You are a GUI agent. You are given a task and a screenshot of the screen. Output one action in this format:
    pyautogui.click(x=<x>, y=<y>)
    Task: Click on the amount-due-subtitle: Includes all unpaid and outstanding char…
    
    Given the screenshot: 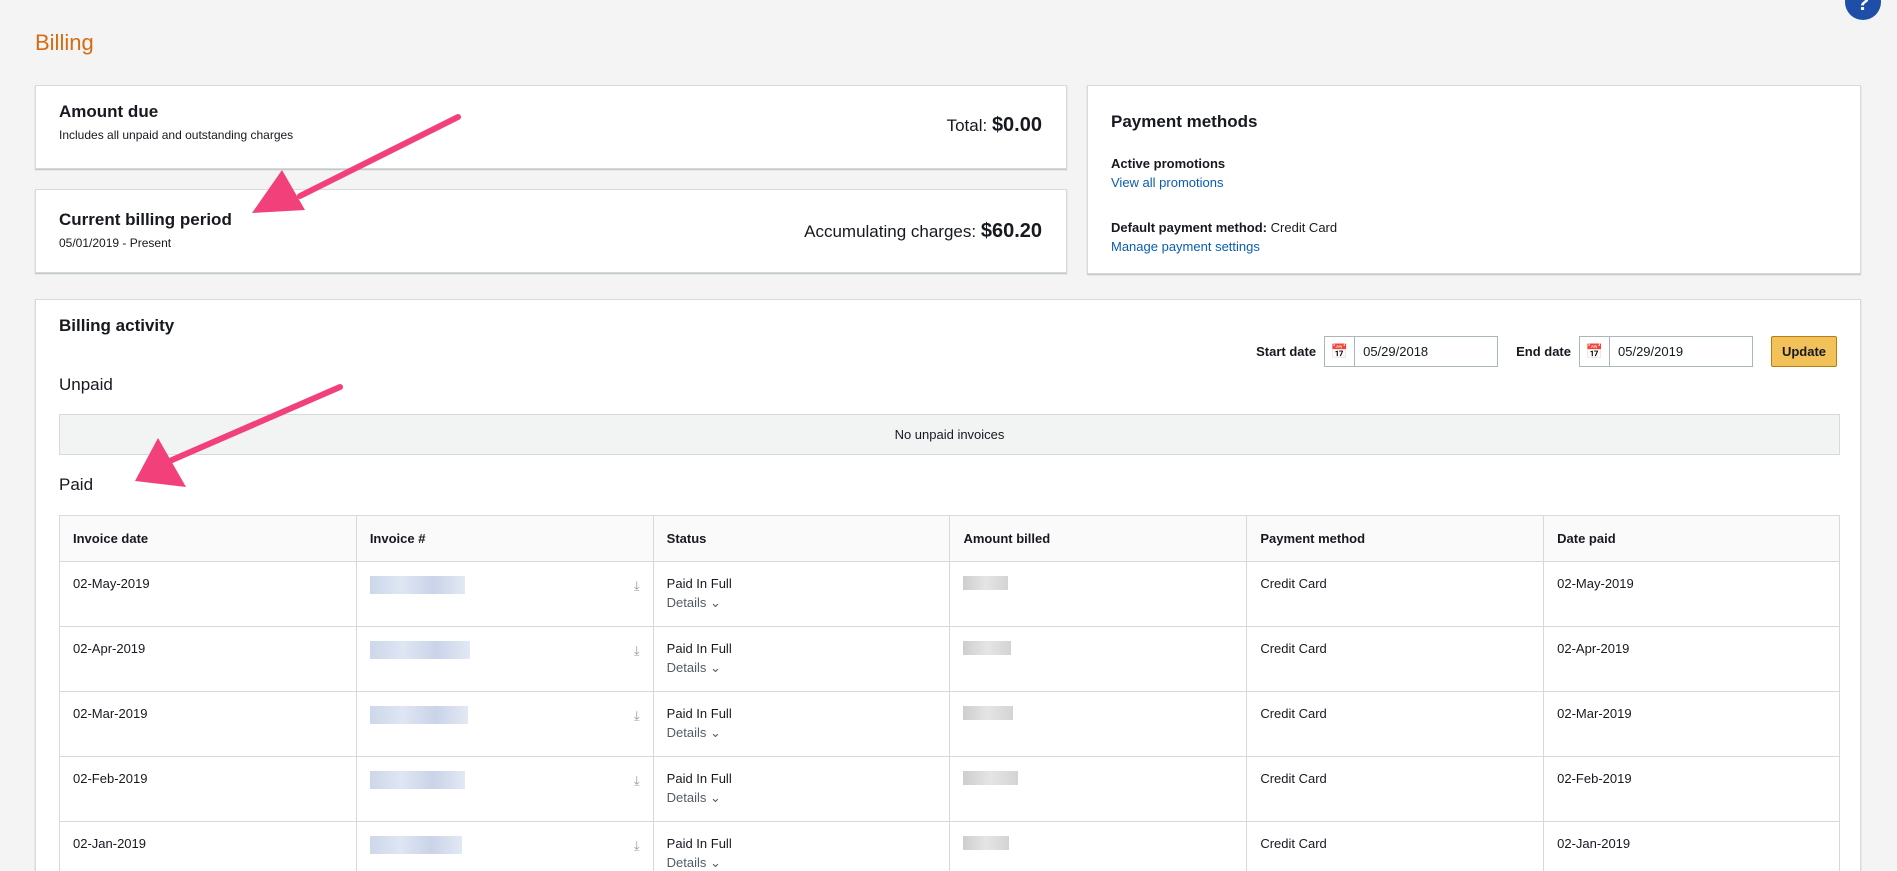 What is the action you would take?
    pyautogui.click(x=176, y=135)
    